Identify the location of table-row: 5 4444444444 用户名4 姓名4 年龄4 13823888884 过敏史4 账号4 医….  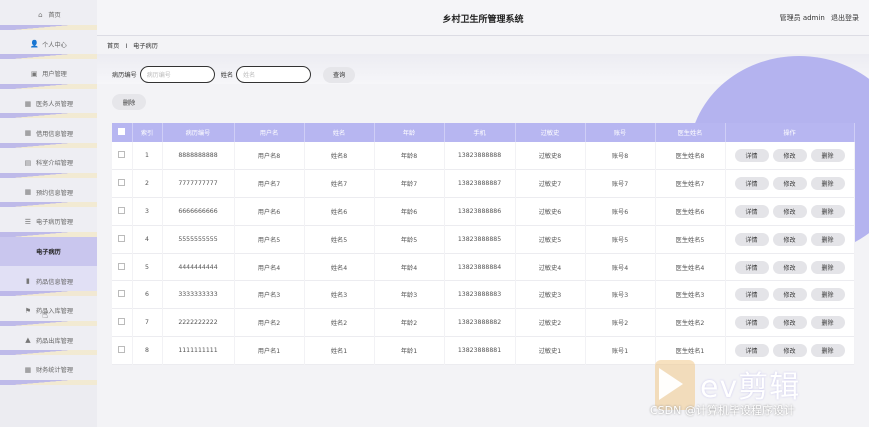
(483, 267).